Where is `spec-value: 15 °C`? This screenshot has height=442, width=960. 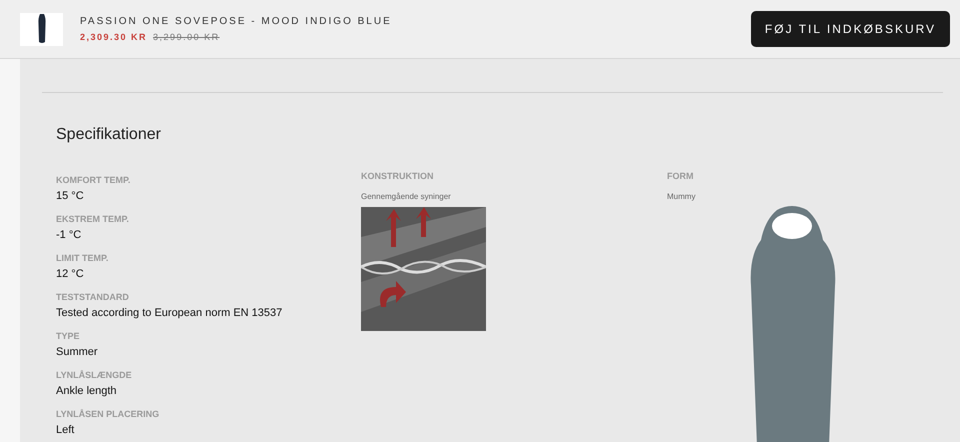 spec-value: 15 °C is located at coordinates (70, 196).